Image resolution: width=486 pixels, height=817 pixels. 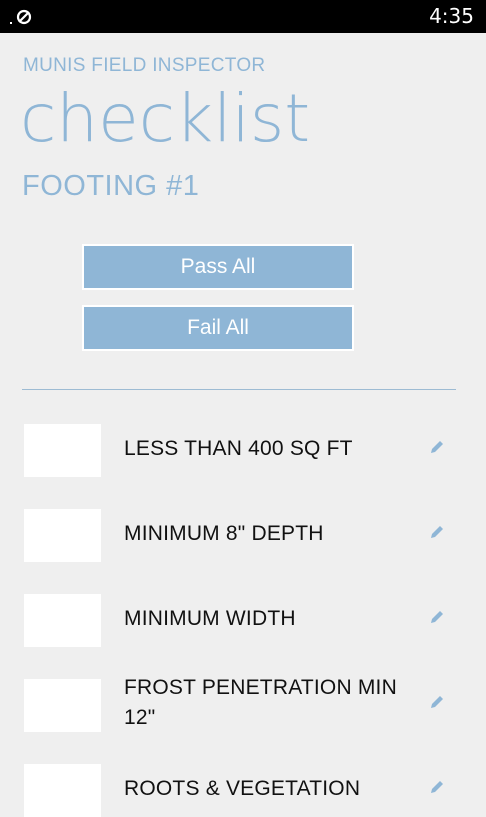 What do you see at coordinates (242, 788) in the screenshot?
I see `item-label: ROOTS & VEGETATION` at bounding box center [242, 788].